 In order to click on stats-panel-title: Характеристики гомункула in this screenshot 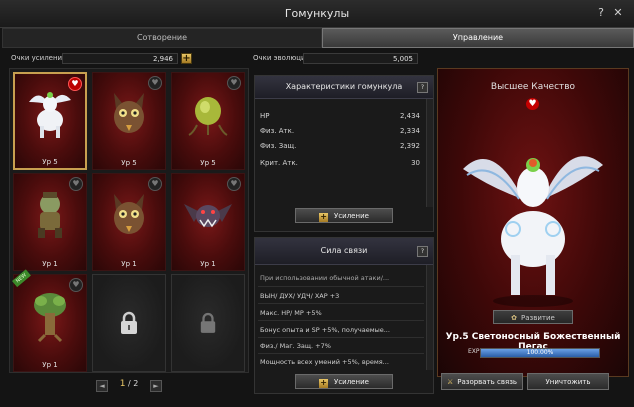, I will do `click(344, 86)`.